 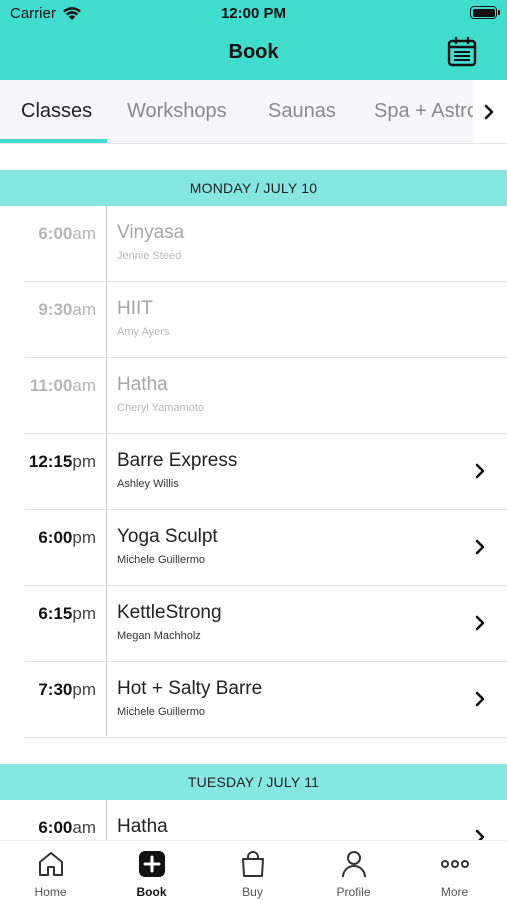 I want to click on class-name: KettleStrong, so click(x=169, y=612).